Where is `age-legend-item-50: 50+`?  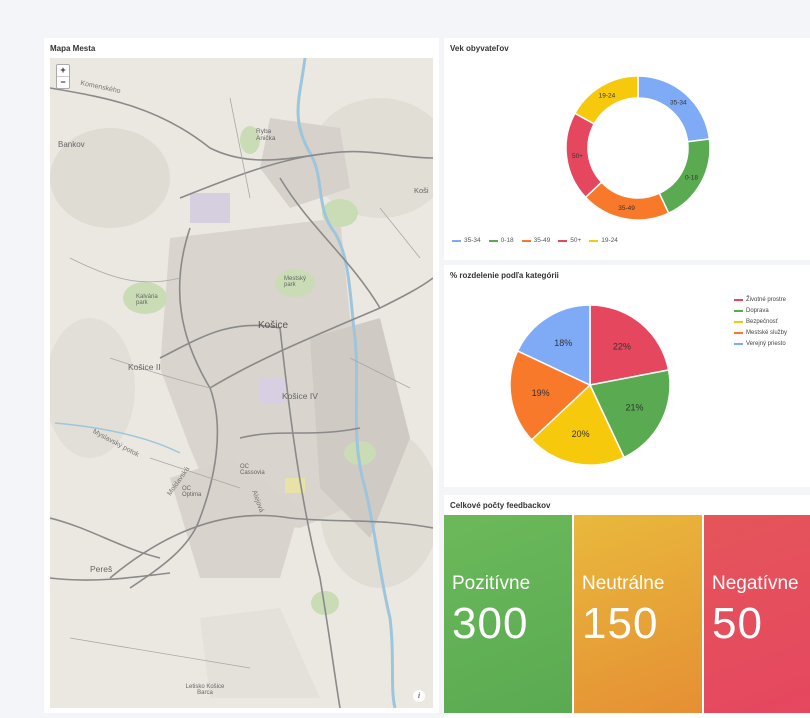
age-legend-item-50: 50+ is located at coordinates (569, 240).